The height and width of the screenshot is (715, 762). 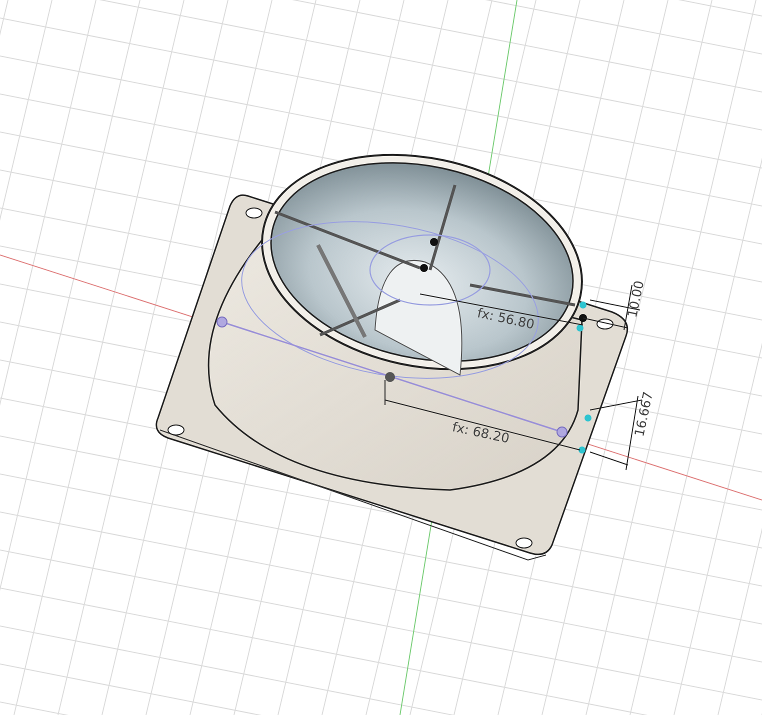 What do you see at coordinates (636, 300) in the screenshot?
I see `dimension-label: 10.00` at bounding box center [636, 300].